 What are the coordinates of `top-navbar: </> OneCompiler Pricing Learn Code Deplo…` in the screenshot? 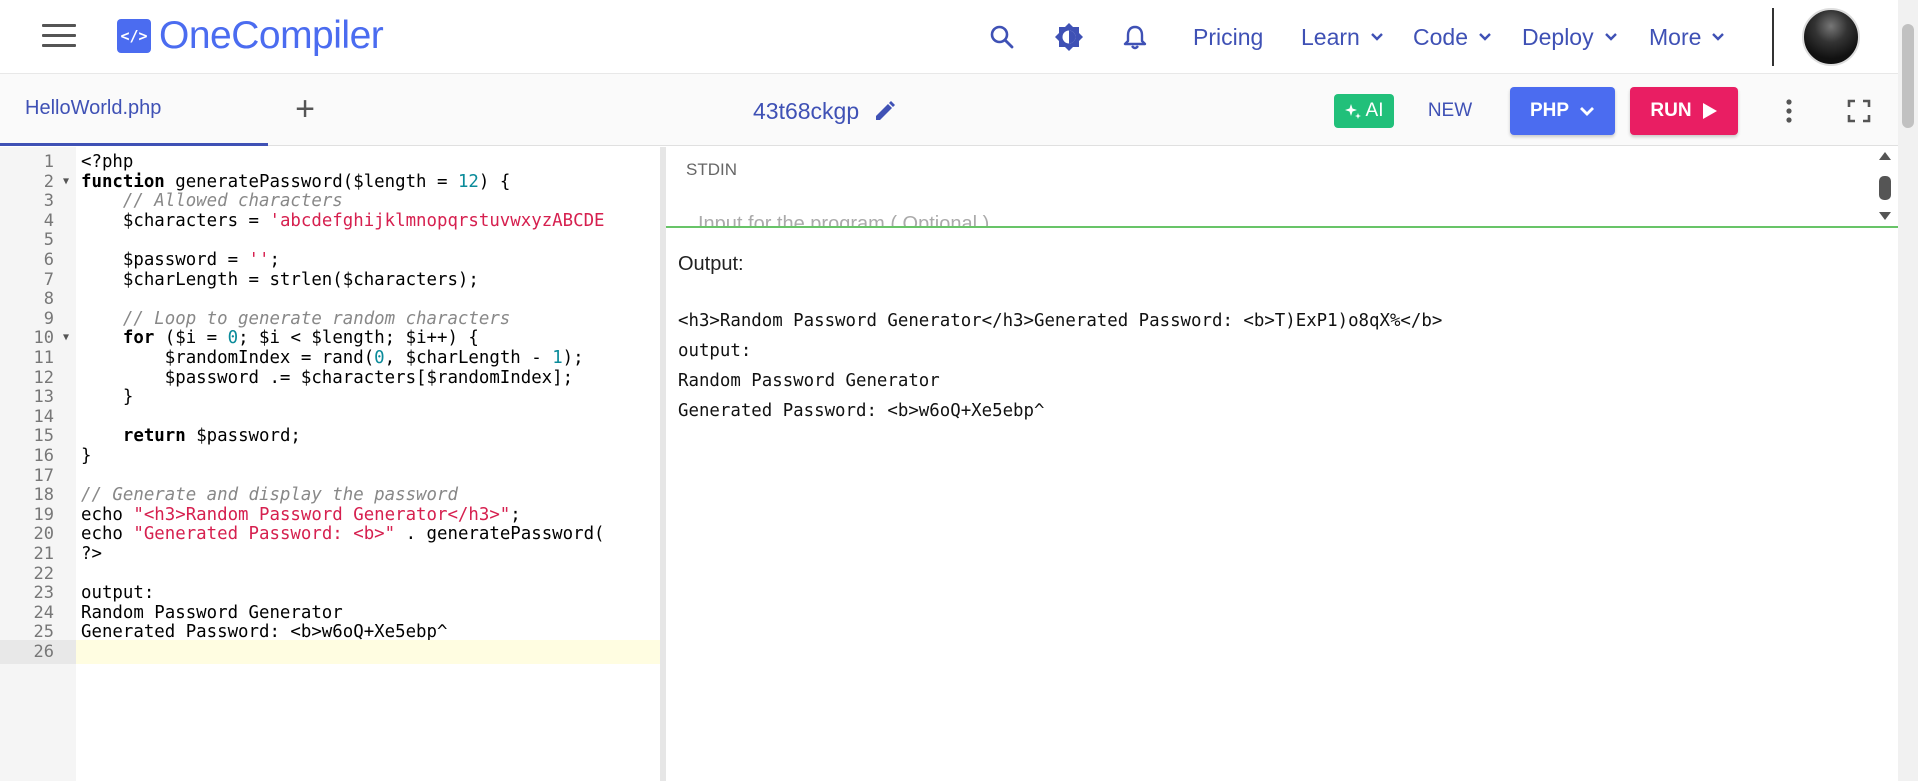 It's located at (949, 37).